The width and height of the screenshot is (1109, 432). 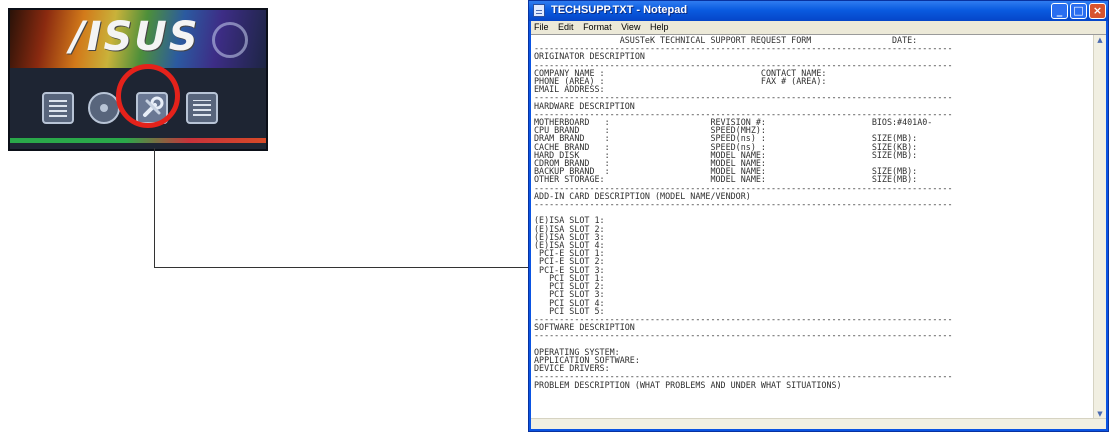 What do you see at coordinates (138, 140) in the screenshot?
I see `color-stripe` at bounding box center [138, 140].